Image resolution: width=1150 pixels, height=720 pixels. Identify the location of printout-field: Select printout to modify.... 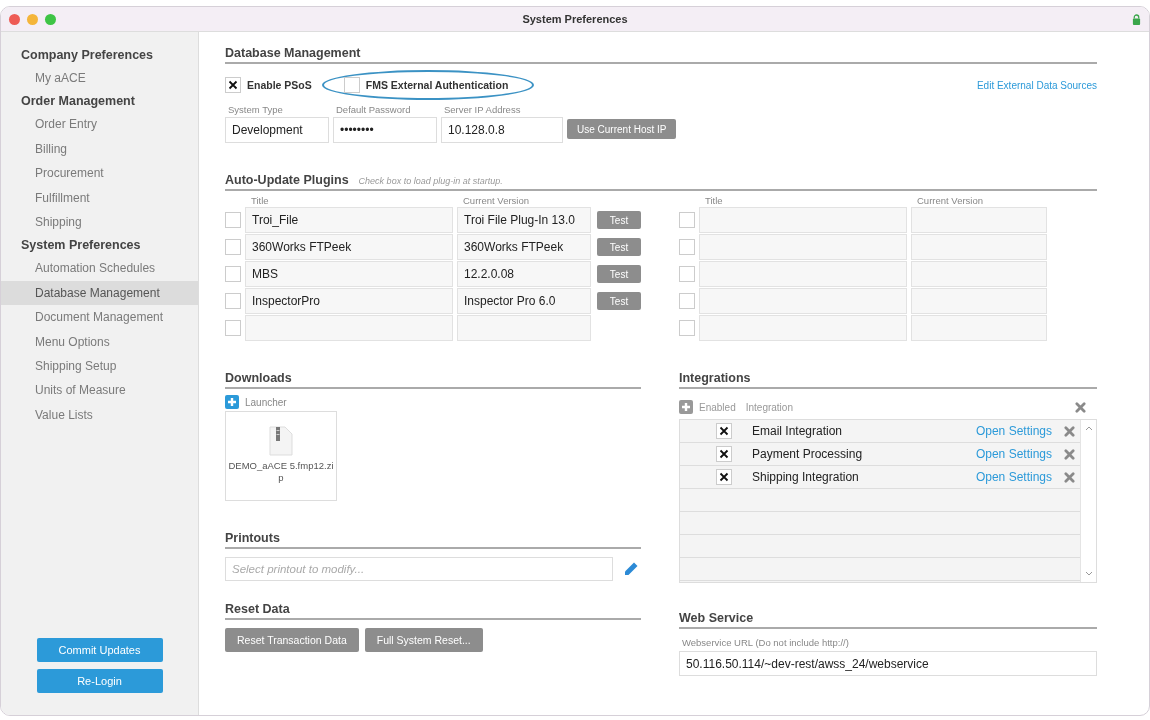
(419, 569).